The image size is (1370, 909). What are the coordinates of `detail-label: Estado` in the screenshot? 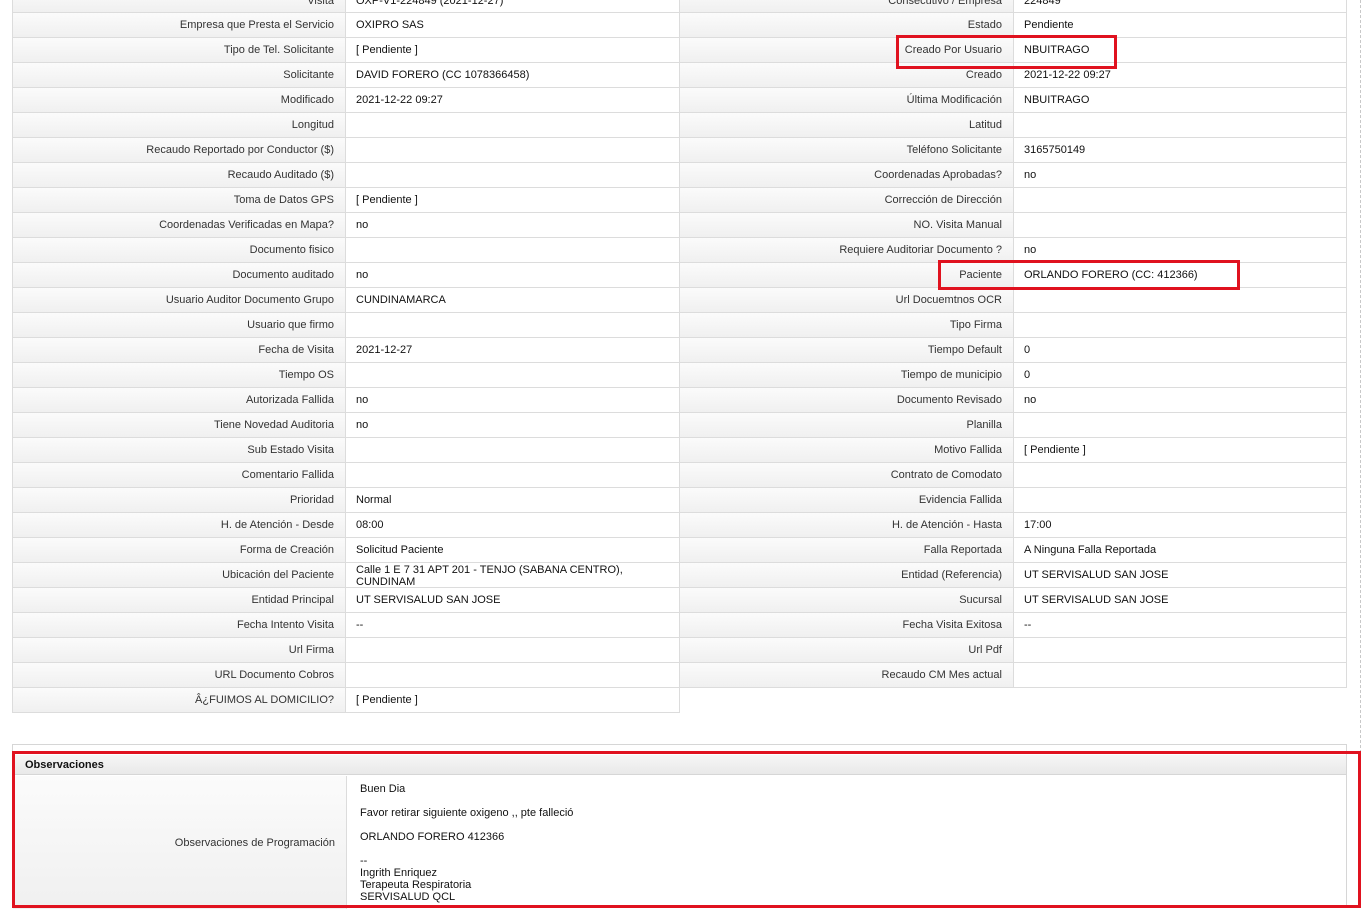 It's located at (847, 25).